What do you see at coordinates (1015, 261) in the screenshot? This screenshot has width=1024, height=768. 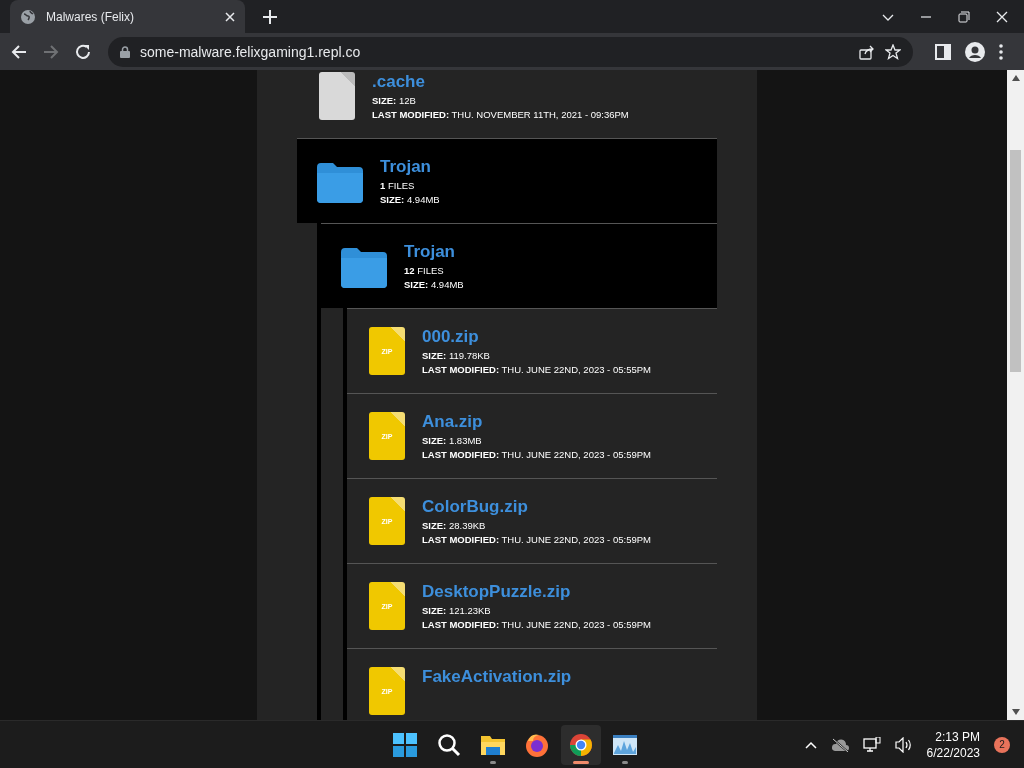 I see `scrollbar-thumb` at bounding box center [1015, 261].